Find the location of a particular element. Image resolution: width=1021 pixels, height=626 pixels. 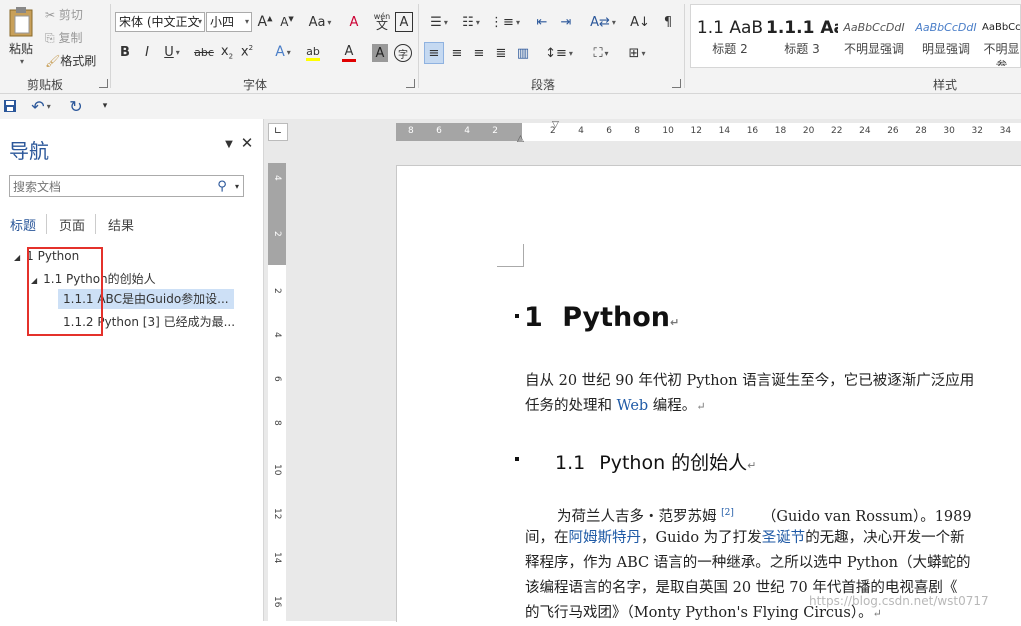

superscript-button: x2 is located at coordinates (247, 52).